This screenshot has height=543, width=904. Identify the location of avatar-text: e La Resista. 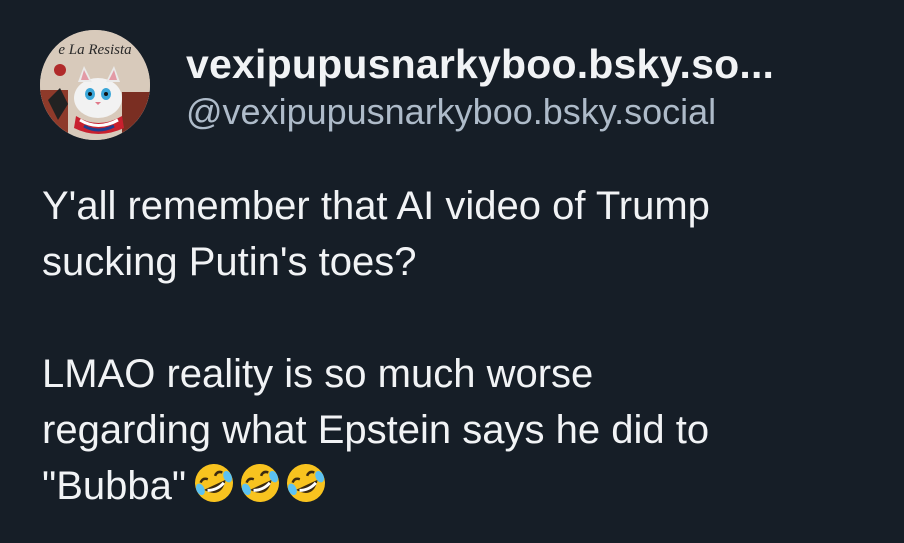
(94, 50).